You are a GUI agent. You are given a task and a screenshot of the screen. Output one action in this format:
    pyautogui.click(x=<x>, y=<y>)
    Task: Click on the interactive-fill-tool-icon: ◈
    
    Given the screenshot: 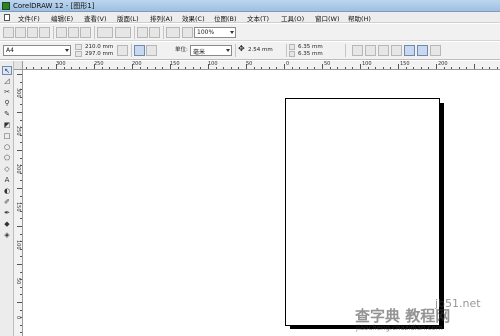 What is the action you would take?
    pyautogui.click(x=7, y=235)
    